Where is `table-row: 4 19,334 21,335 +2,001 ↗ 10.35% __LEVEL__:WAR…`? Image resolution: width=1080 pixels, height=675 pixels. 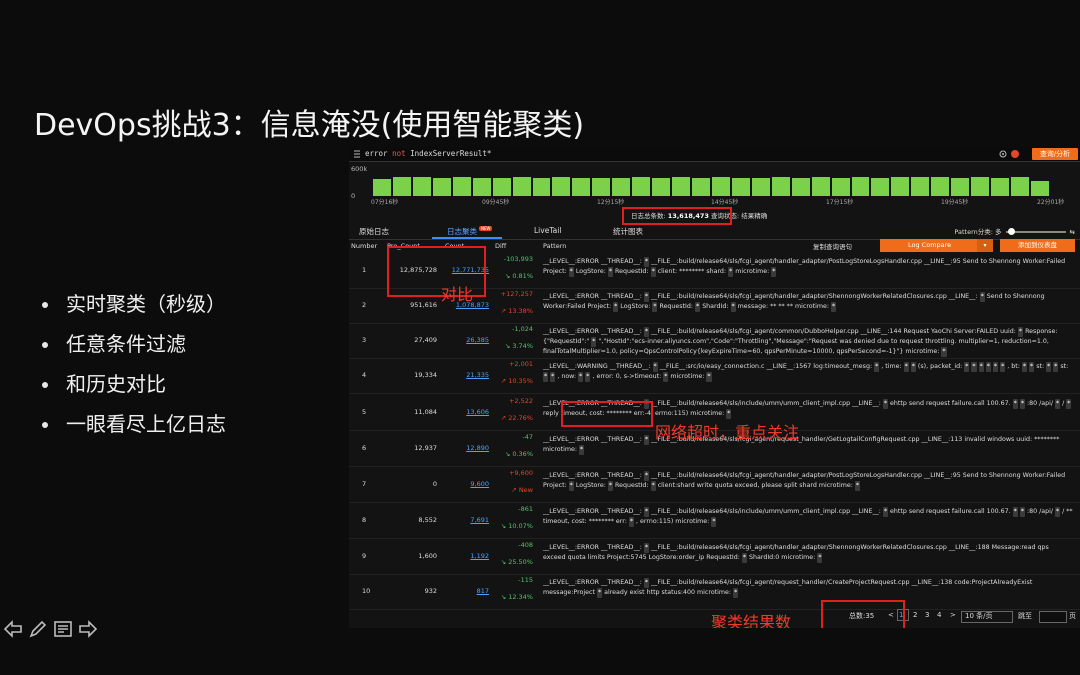
table-row: 4 19,334 21,335 +2,001 ↗ 10.35% __LEVEL__:WAR… is located at coordinates (714, 376).